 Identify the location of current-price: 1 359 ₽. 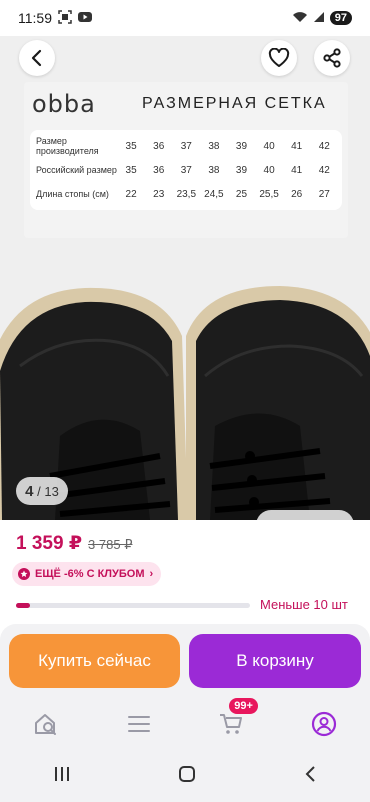
(49, 543).